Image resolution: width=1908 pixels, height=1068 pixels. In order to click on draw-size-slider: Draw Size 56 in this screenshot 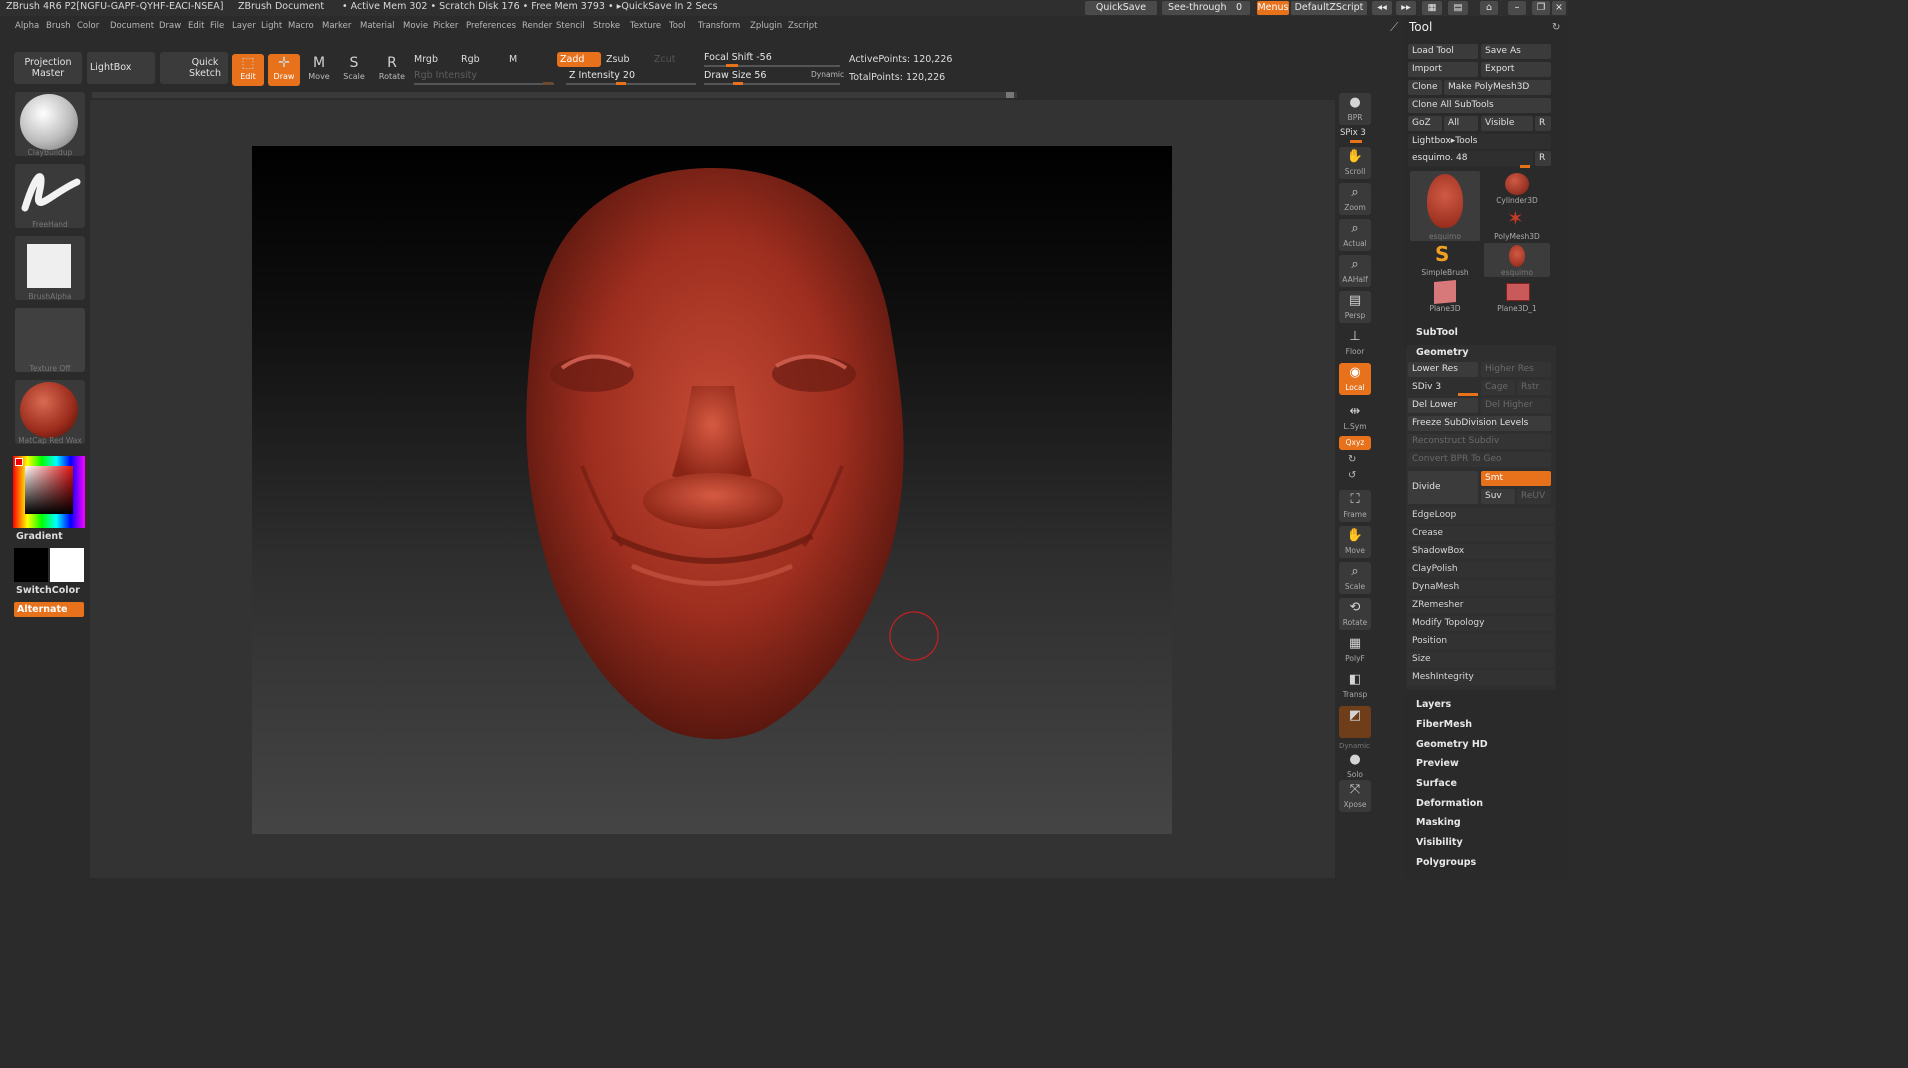, I will do `click(735, 75)`.